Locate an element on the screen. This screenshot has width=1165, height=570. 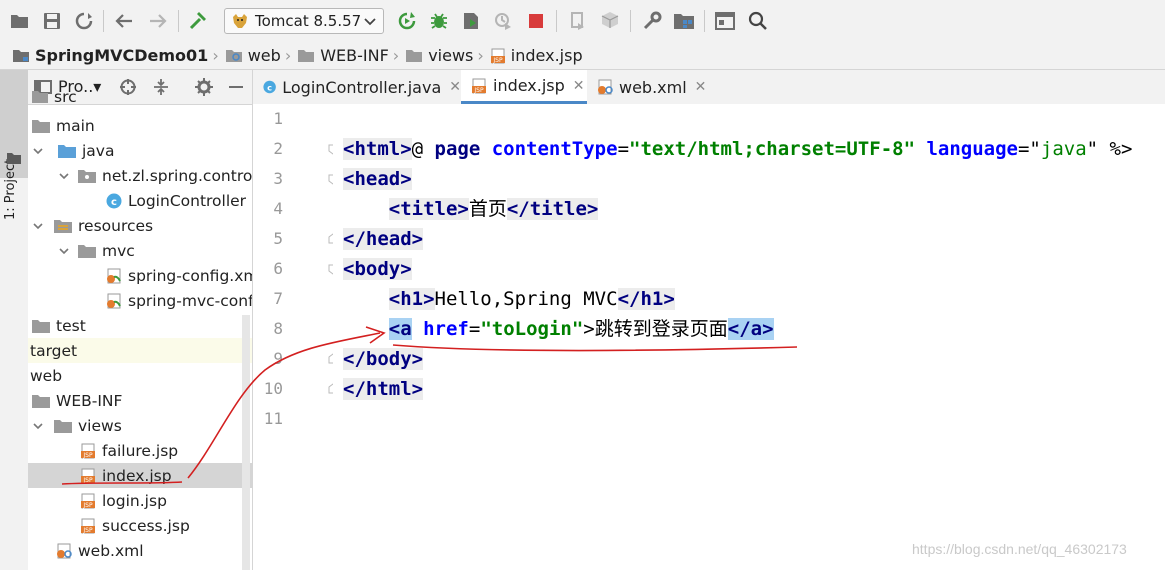
tree-item-web: web is located at coordinates (140, 375).